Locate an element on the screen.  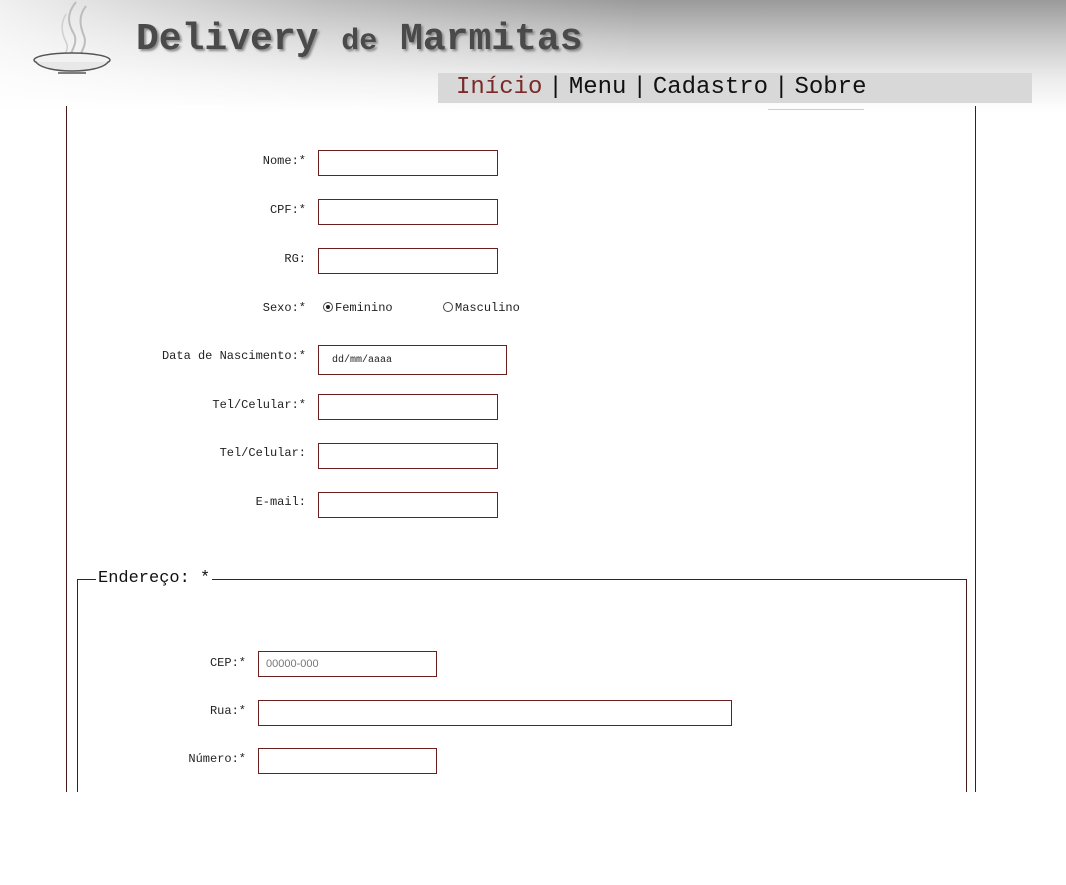
content-border-left is located at coordinates (66, 449).